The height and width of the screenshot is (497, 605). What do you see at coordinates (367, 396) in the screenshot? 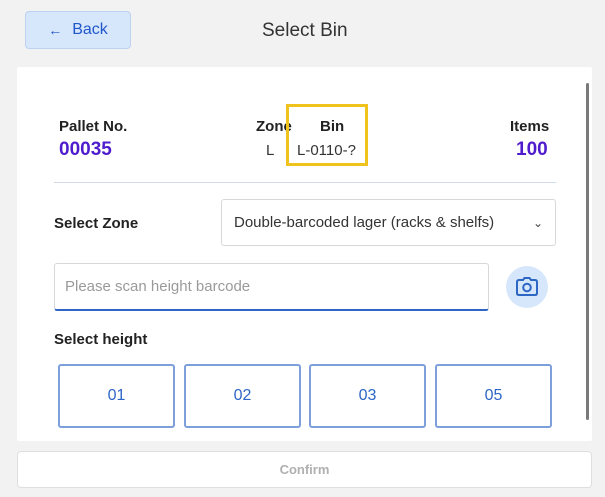
I see `height-option-03: 03` at bounding box center [367, 396].